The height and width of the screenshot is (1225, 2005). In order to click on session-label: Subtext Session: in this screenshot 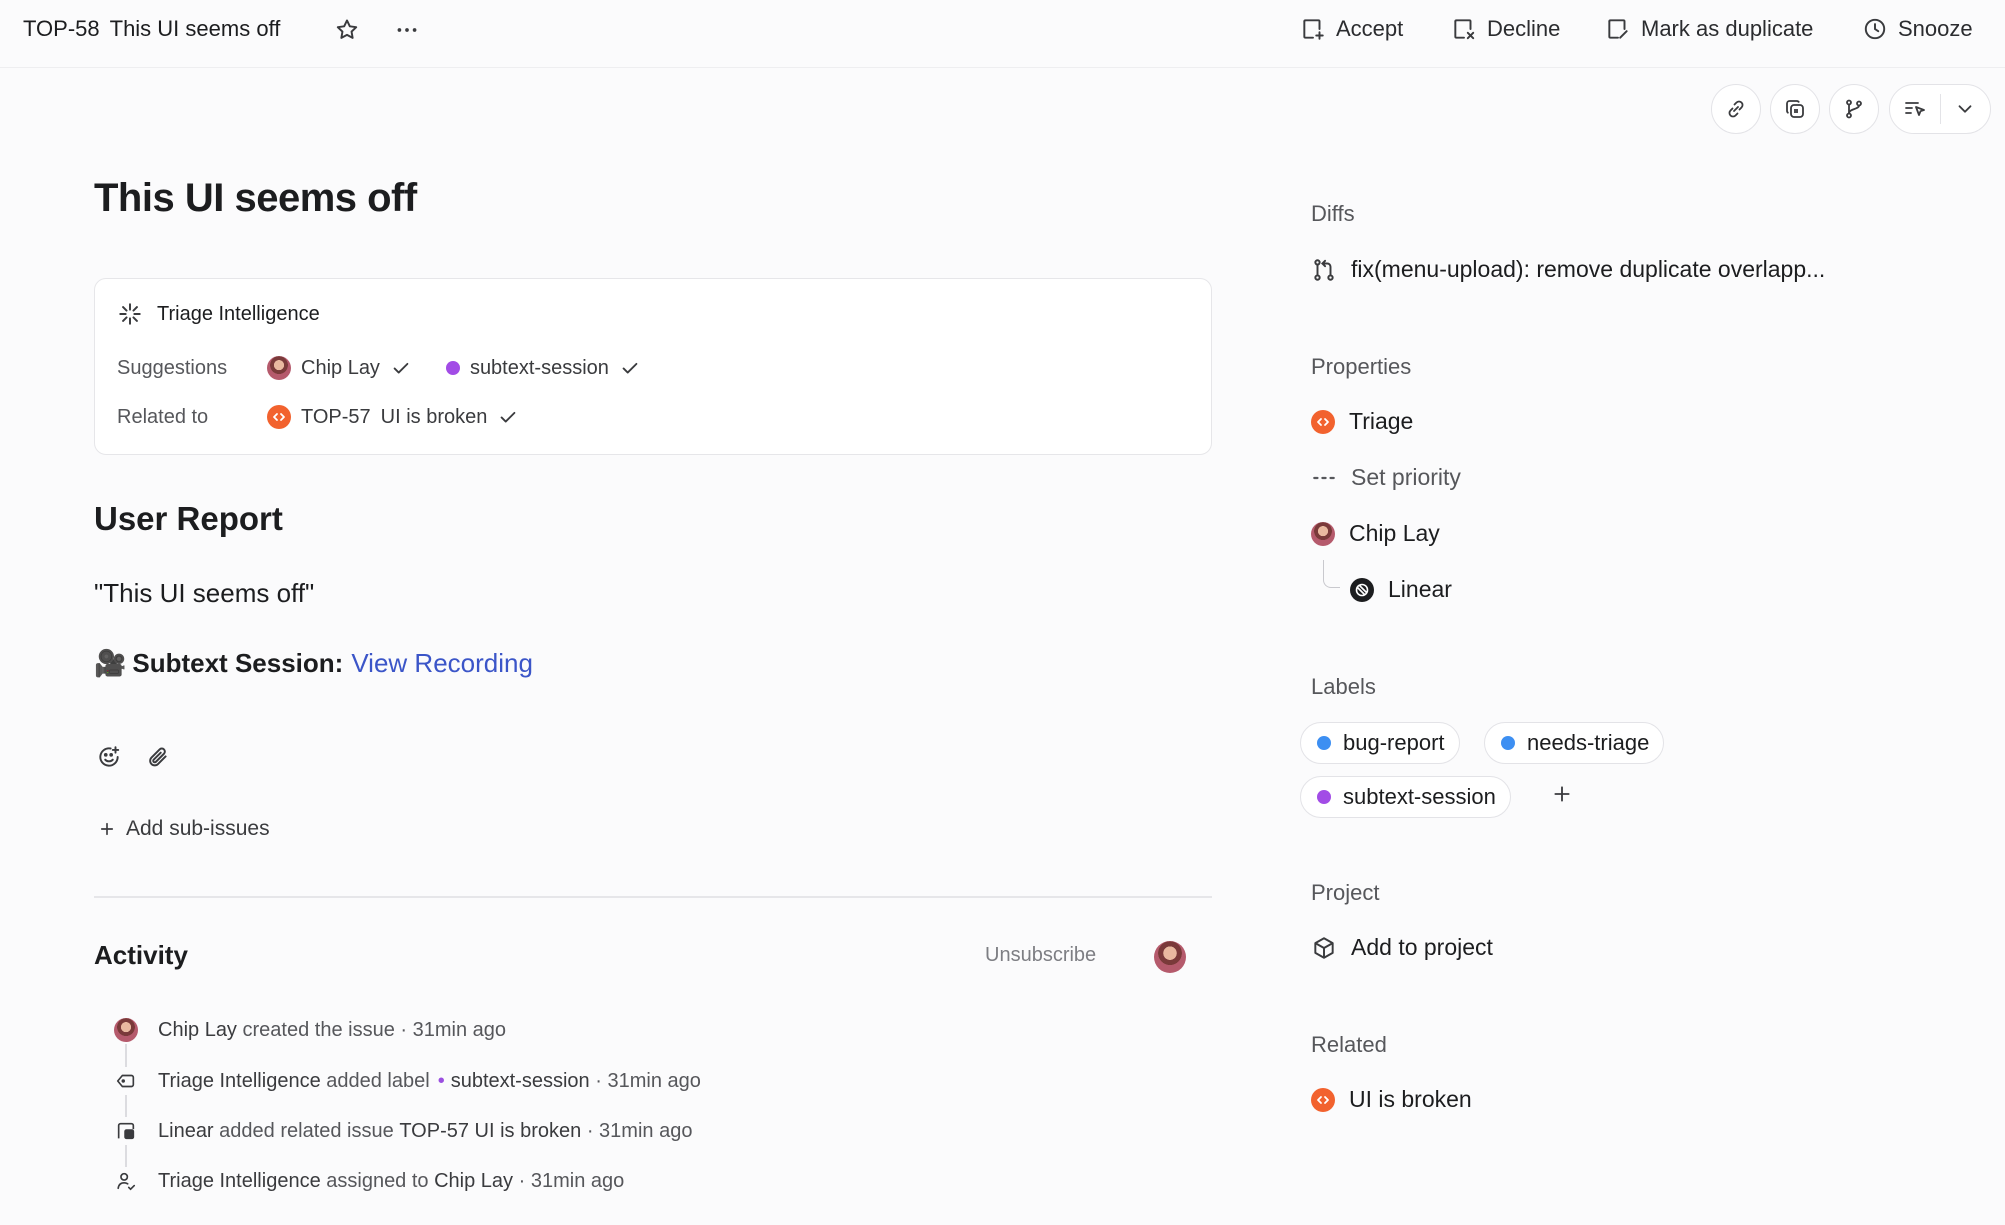, I will do `click(238, 663)`.